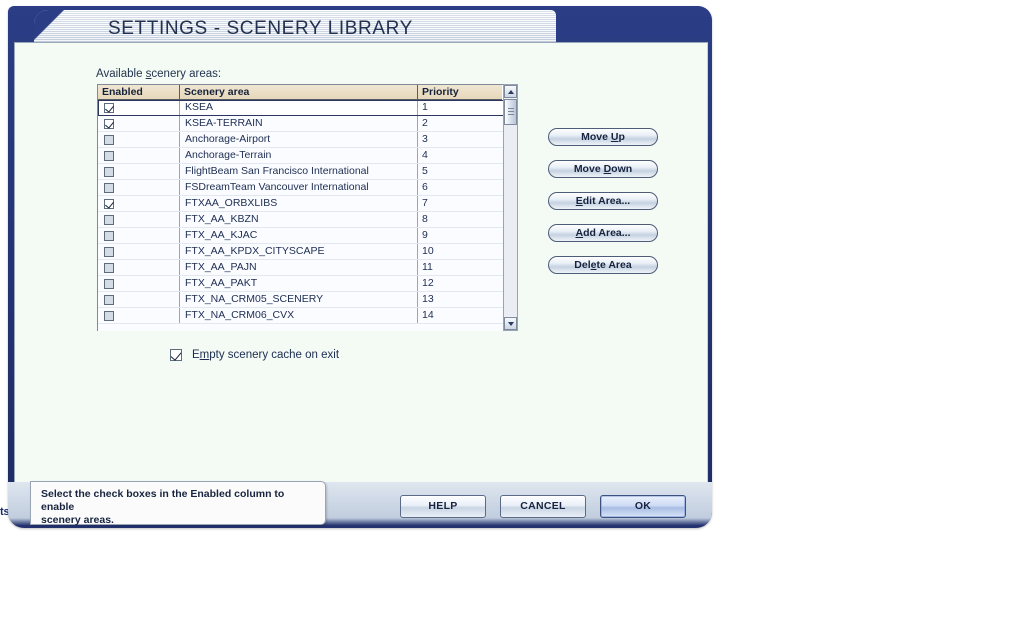  I want to click on side-button-1: Move Down, so click(603, 169).